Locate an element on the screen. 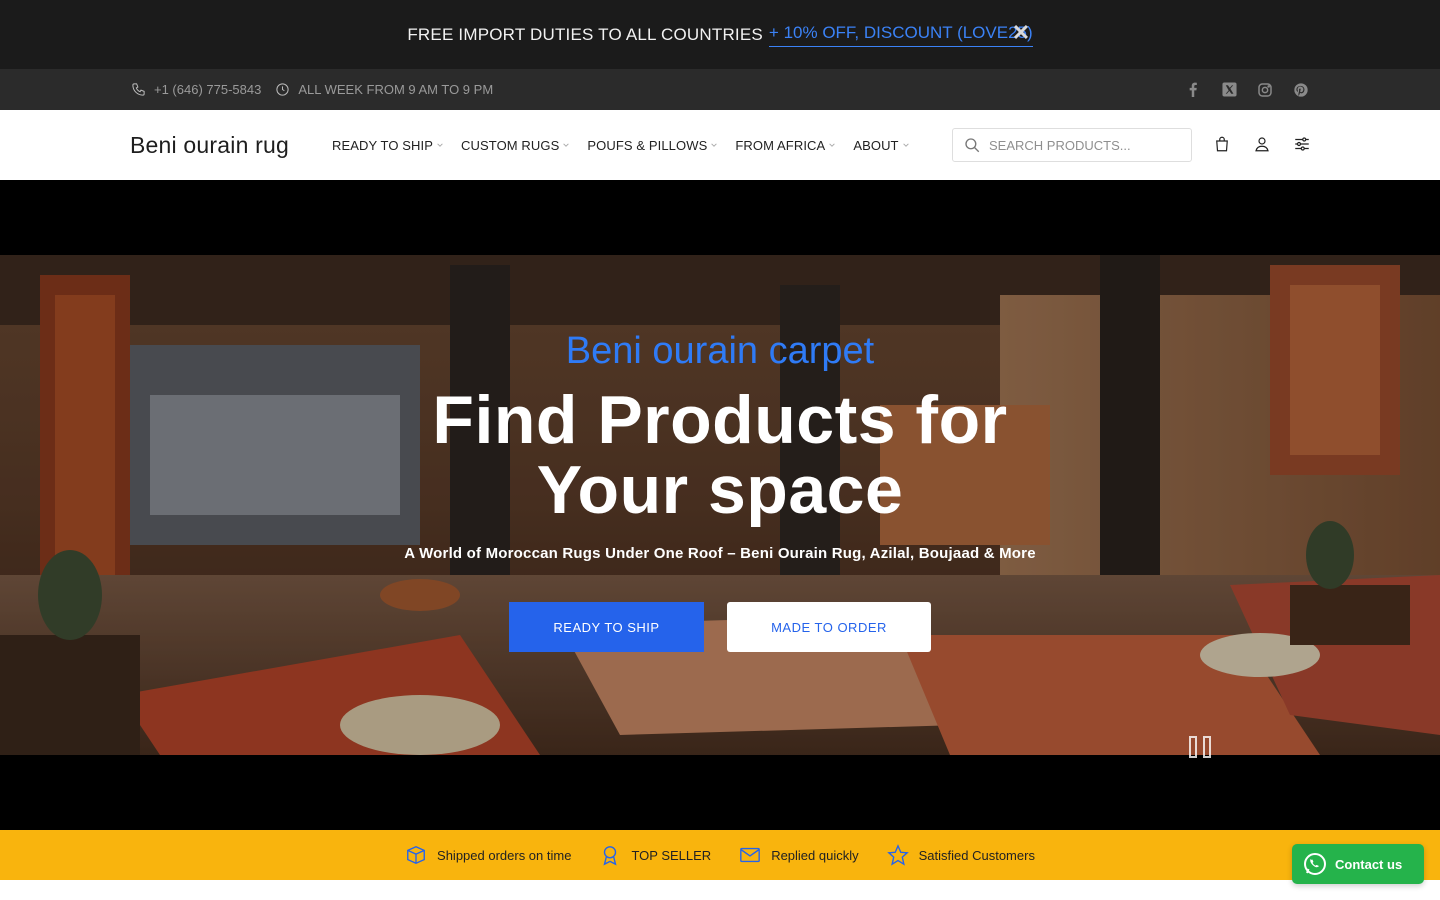  feature-replied: Replied quickly is located at coordinates (799, 855).